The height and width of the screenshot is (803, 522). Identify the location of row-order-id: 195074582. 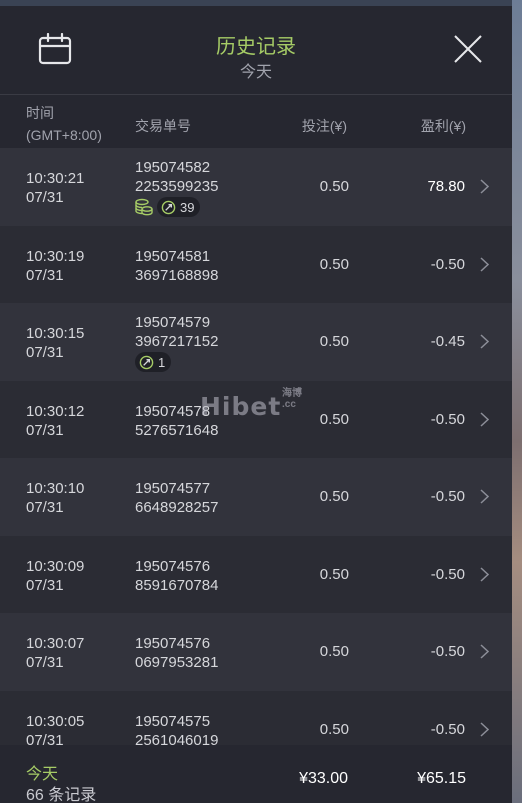
(173, 167).